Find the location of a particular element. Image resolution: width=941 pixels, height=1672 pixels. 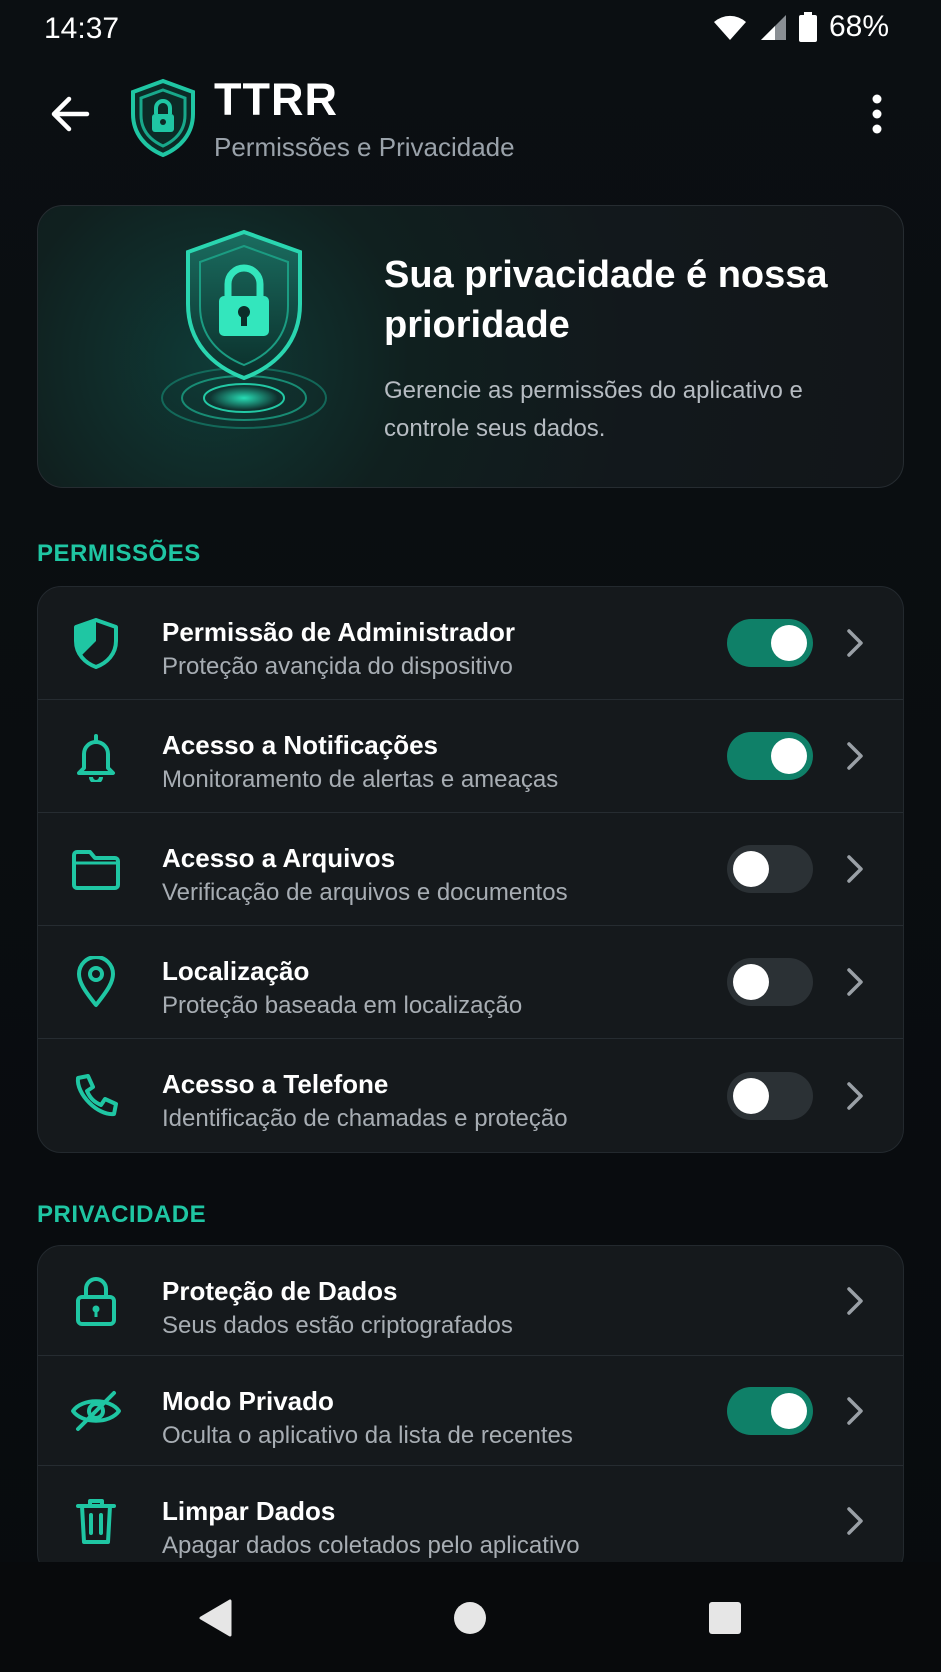

app-bar: TTRR Permissões e Privacidade is located at coordinates (470, 120).